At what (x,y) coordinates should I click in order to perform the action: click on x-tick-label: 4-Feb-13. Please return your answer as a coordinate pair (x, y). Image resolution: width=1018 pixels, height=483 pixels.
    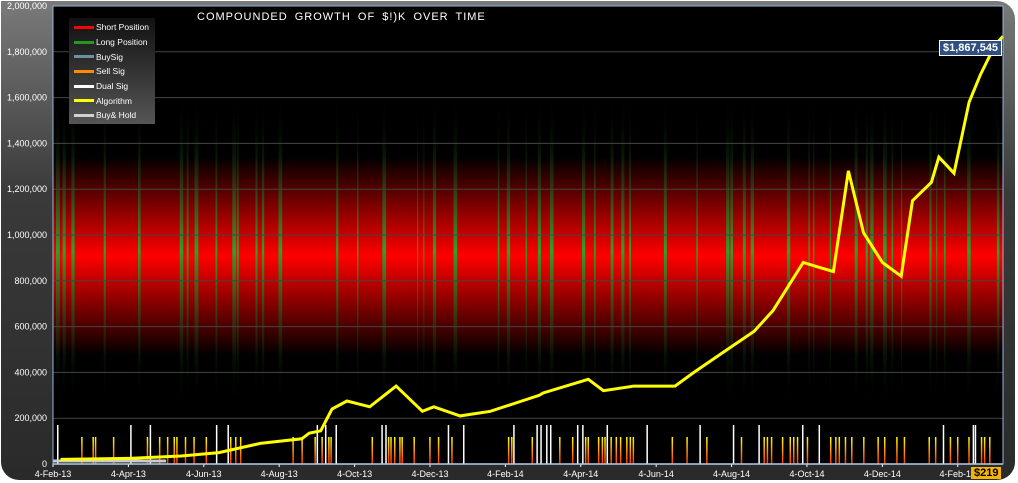
    Looking at the image, I should click on (53, 474).